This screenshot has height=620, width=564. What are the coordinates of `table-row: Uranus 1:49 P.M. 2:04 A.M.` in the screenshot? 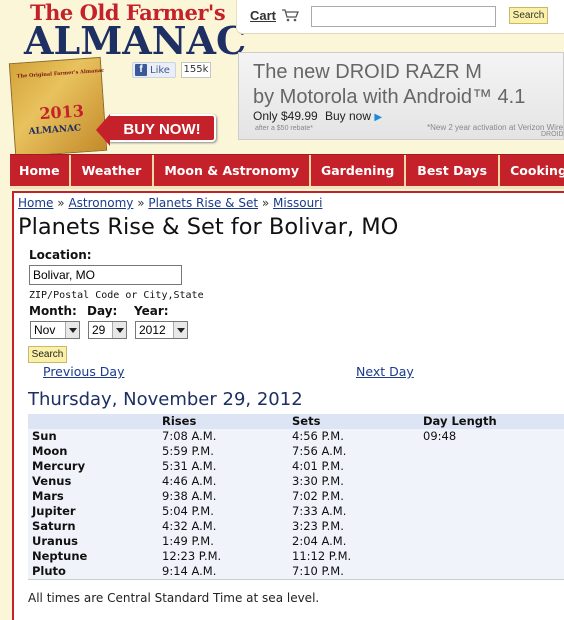 It's located at (296, 541).